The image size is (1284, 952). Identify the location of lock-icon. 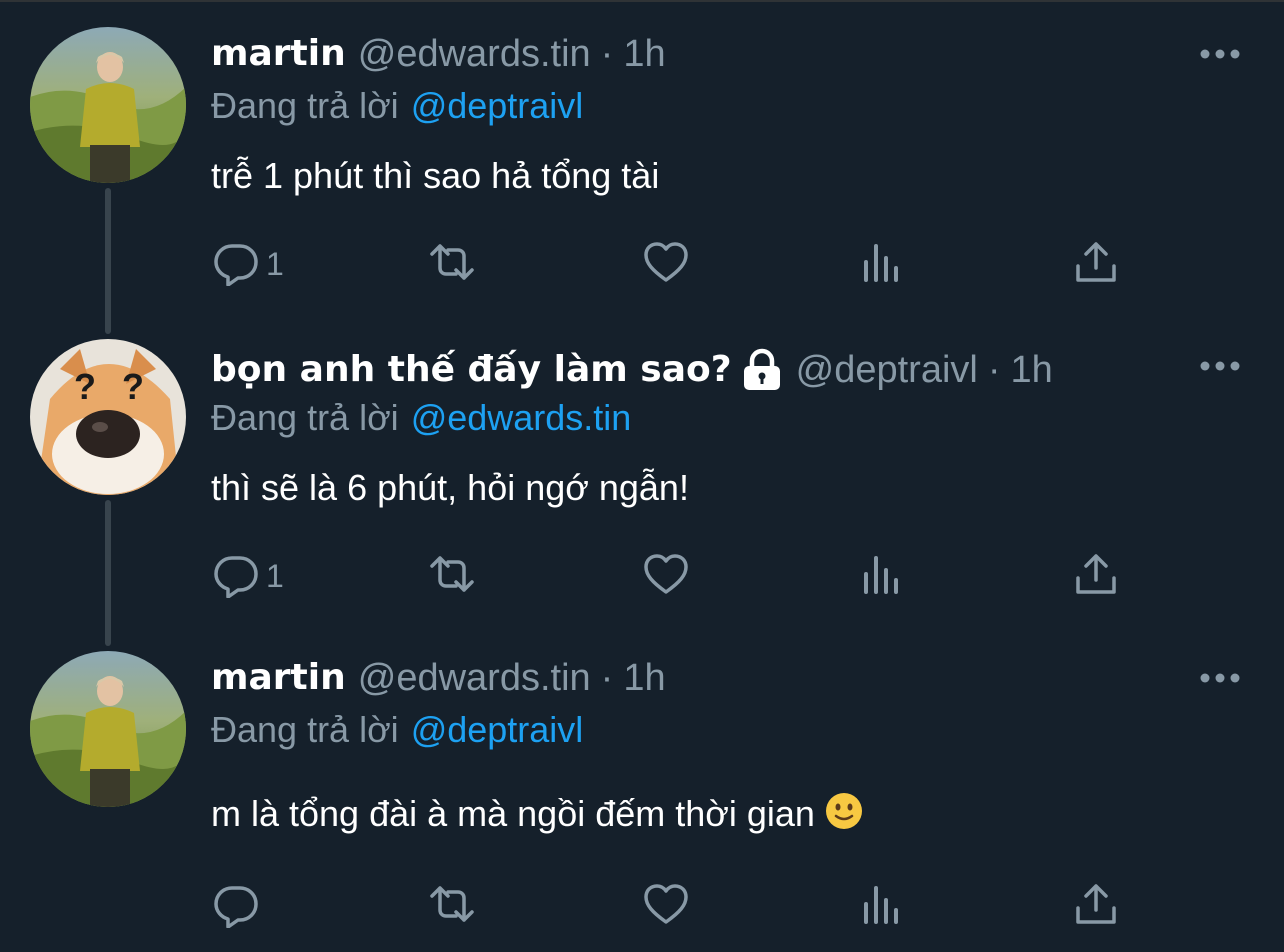
(762, 370).